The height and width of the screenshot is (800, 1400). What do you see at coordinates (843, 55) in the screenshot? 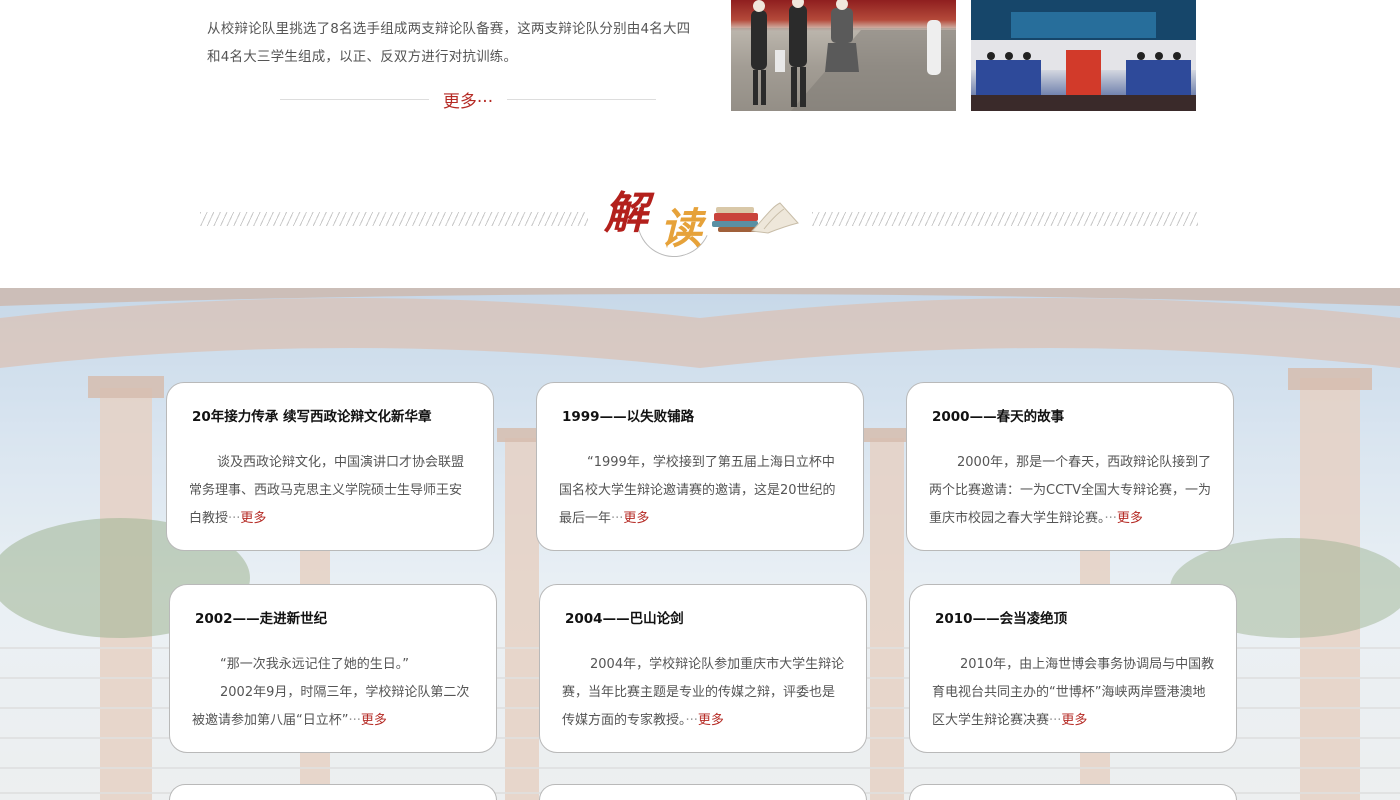
I see `photo-team-walking` at bounding box center [843, 55].